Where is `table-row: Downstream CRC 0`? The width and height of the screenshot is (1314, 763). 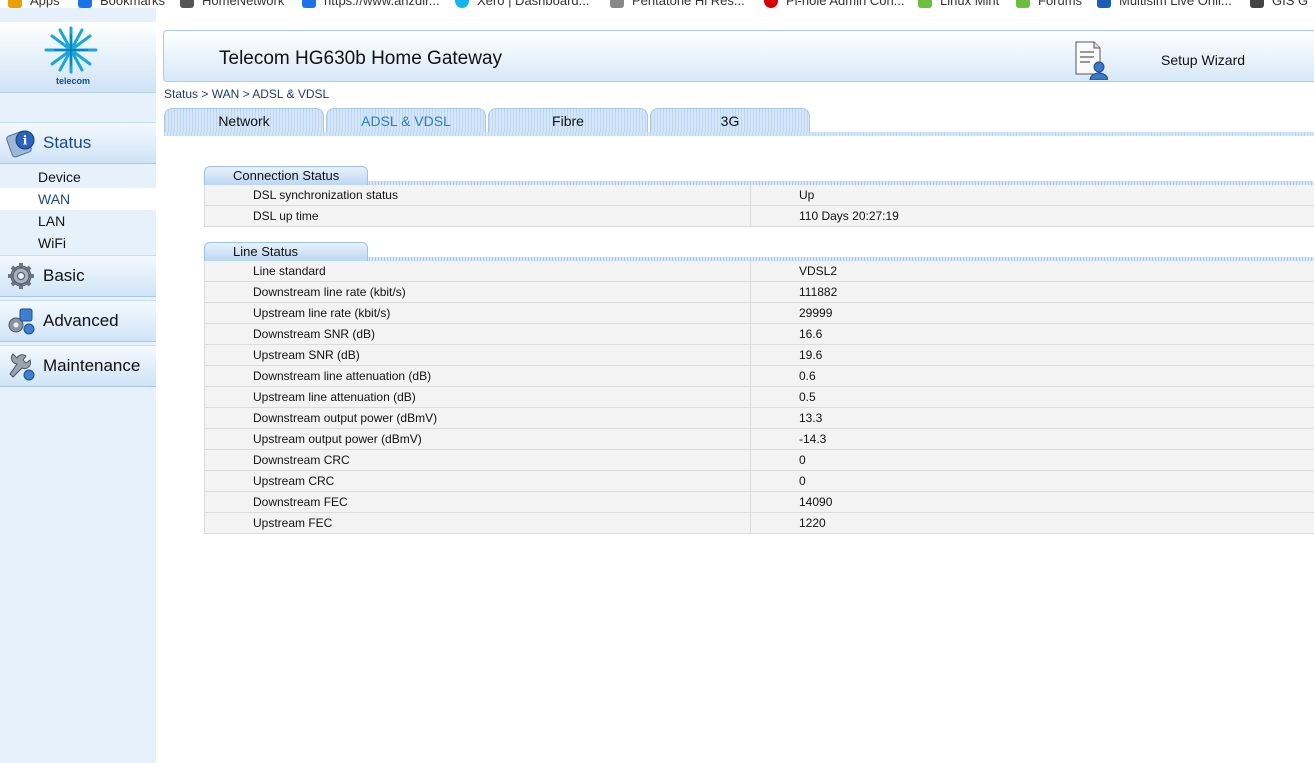
table-row: Downstream CRC 0 is located at coordinates (759, 460).